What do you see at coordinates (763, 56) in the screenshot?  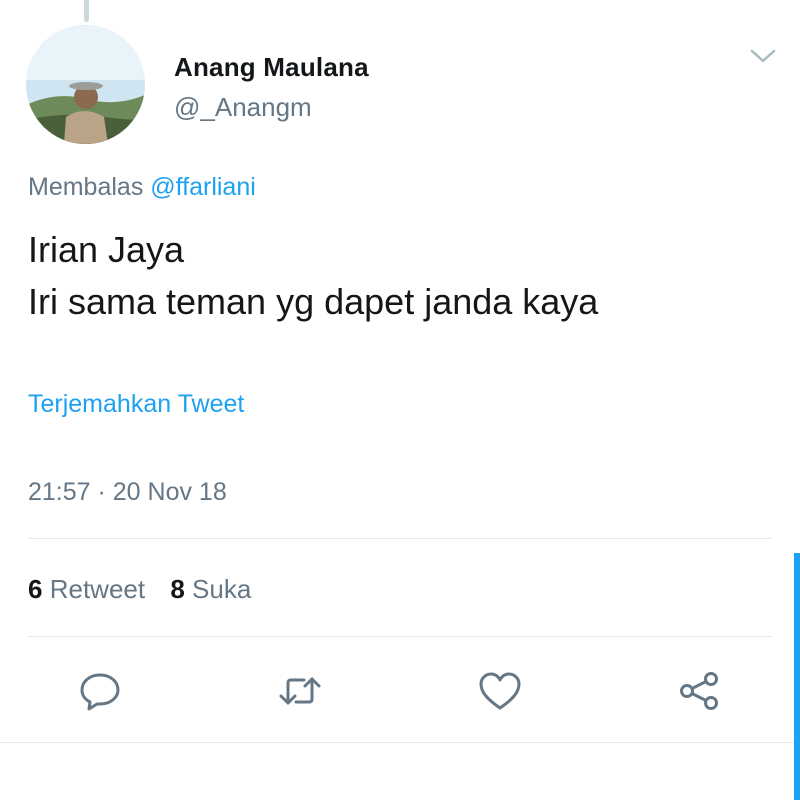 I see `chevron-down-icon` at bounding box center [763, 56].